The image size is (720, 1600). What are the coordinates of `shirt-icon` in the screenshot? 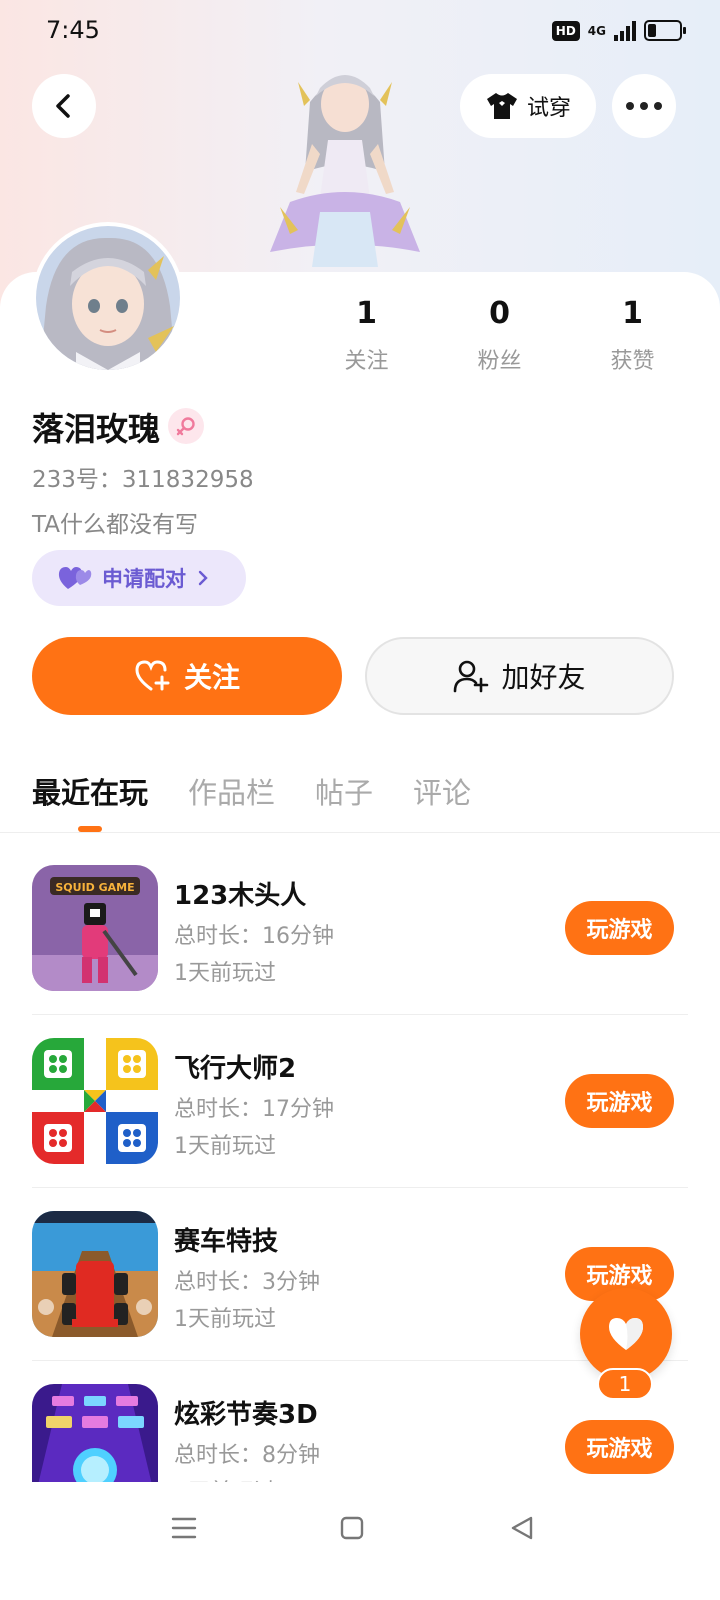 It's located at (501, 106).